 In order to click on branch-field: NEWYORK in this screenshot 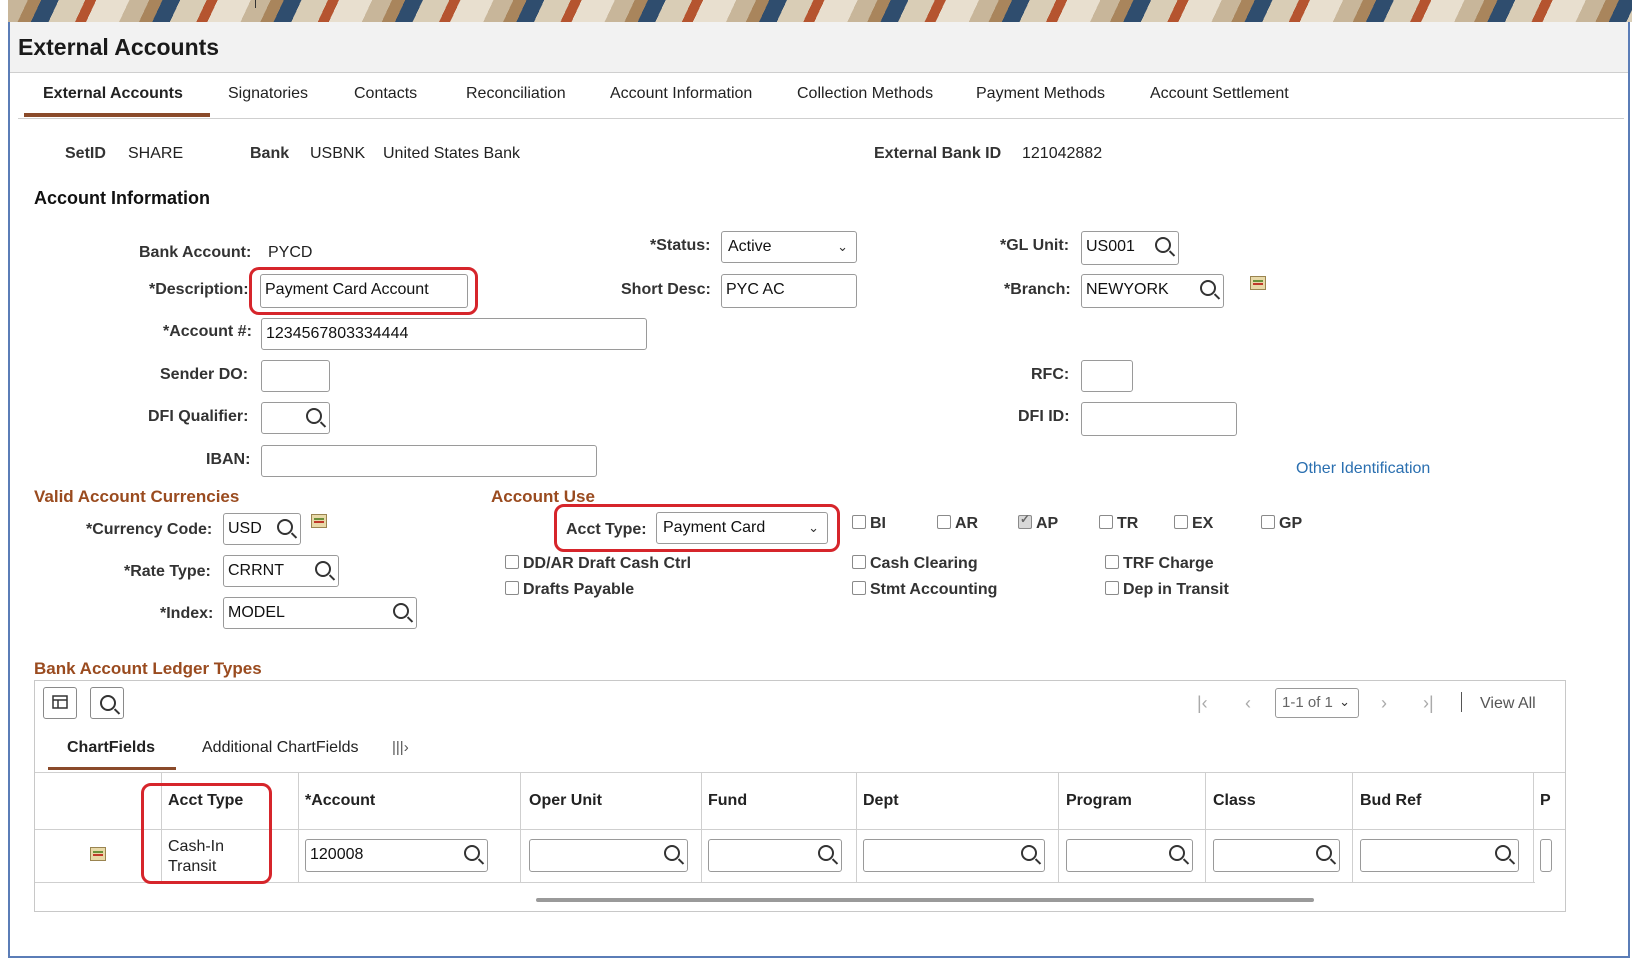, I will do `click(1152, 291)`.